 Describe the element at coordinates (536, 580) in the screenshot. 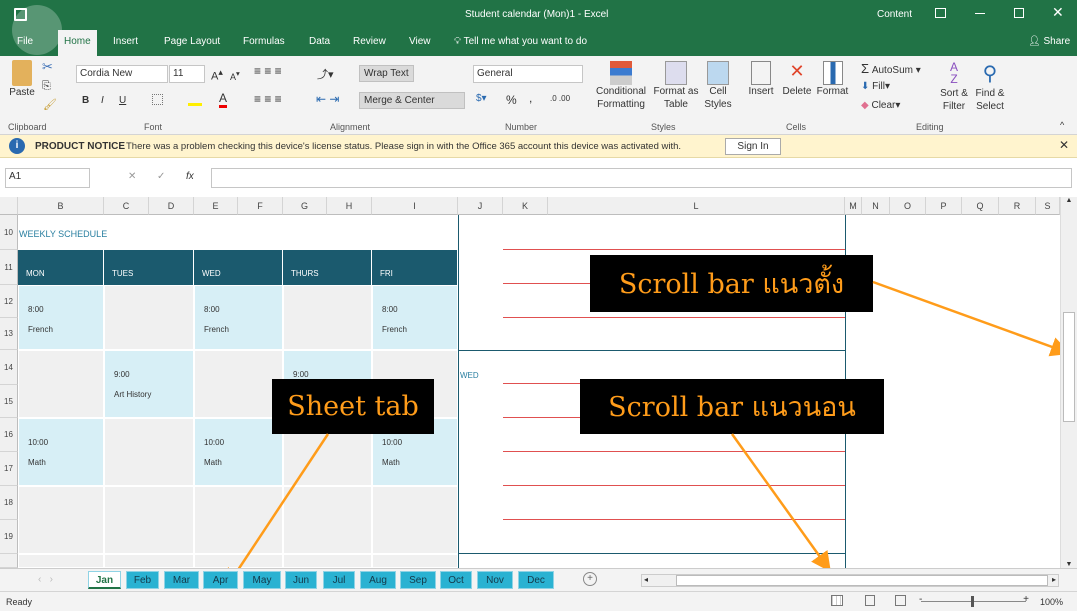

I see `sheet-tab-dec: Dec` at that location.